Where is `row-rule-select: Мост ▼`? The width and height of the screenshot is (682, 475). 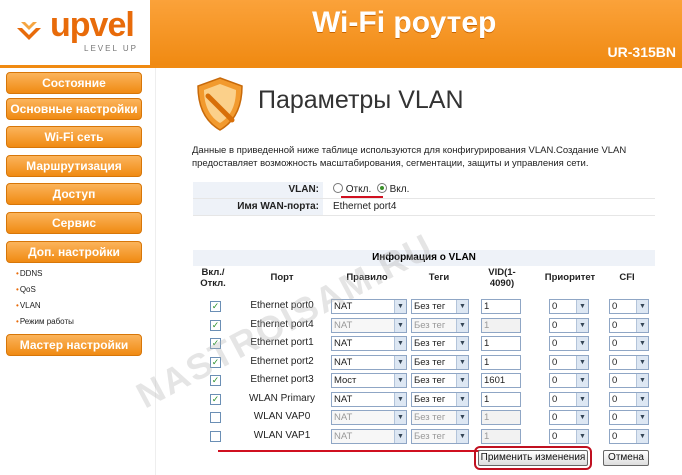
row-rule-select: Мост ▼ is located at coordinates (369, 380).